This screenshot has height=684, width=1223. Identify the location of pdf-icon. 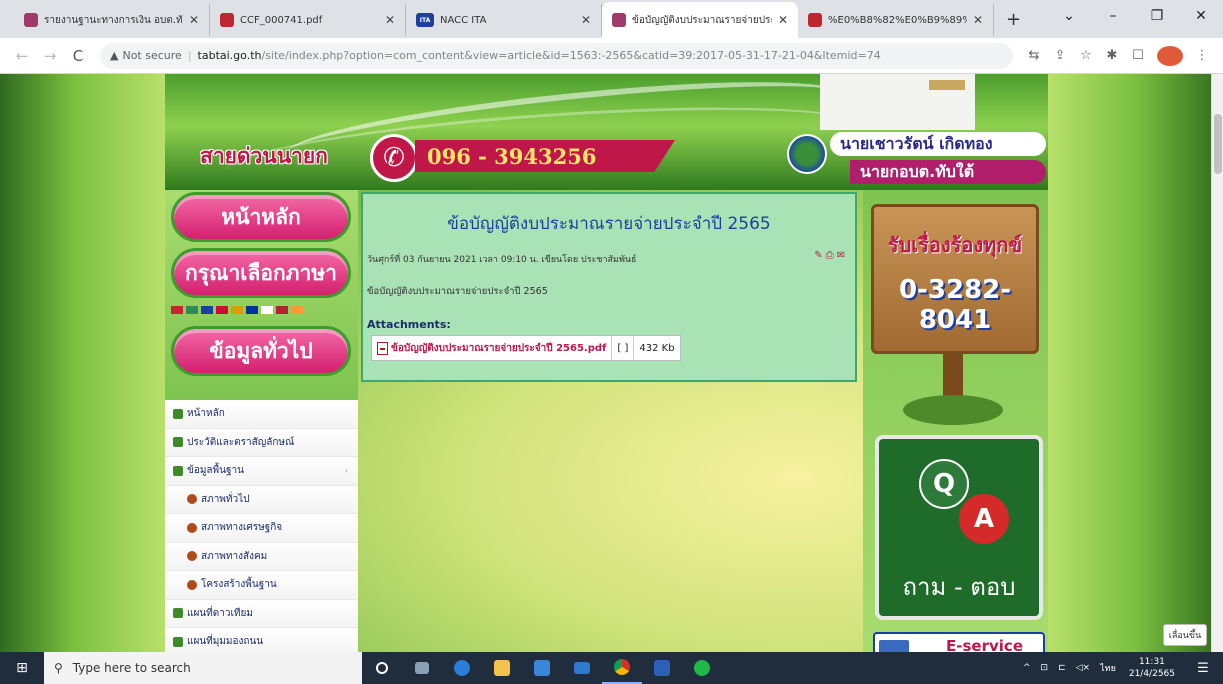
(227, 20).